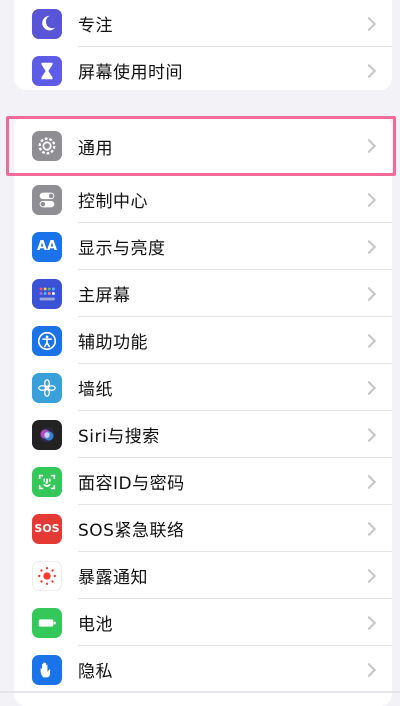 The width and height of the screenshot is (400, 706). I want to click on settings-row-privacy: 隐私, so click(203, 669).